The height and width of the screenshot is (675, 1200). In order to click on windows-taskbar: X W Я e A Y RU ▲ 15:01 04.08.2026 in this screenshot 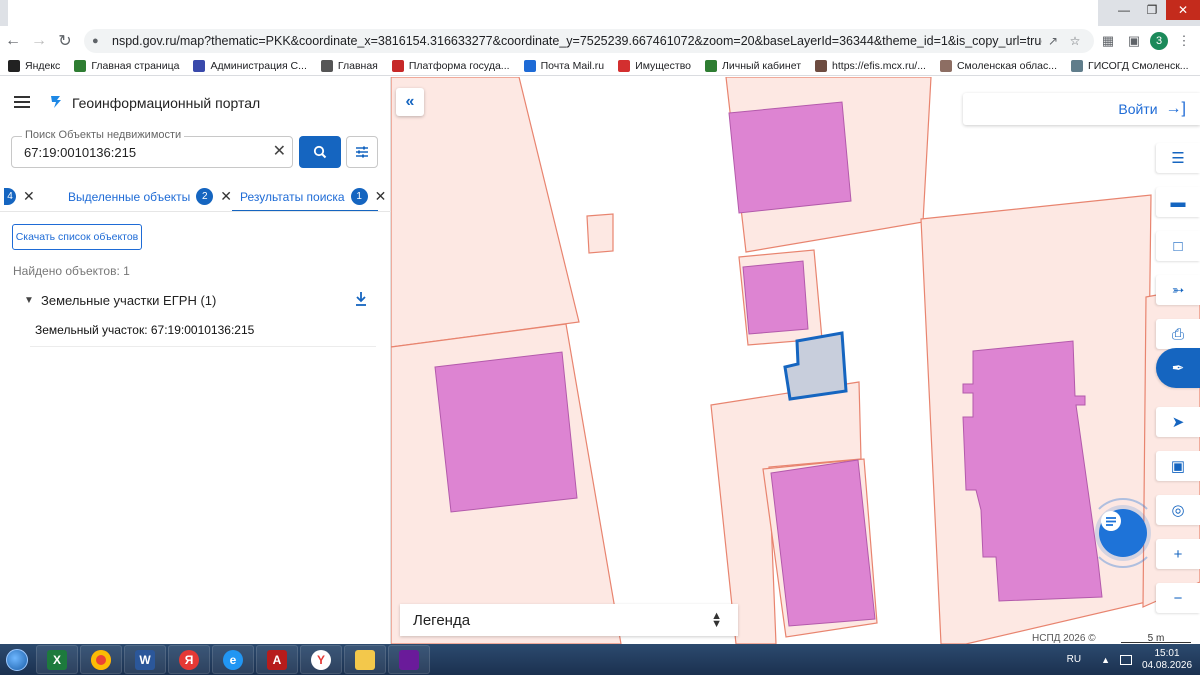, I will do `click(600, 659)`.